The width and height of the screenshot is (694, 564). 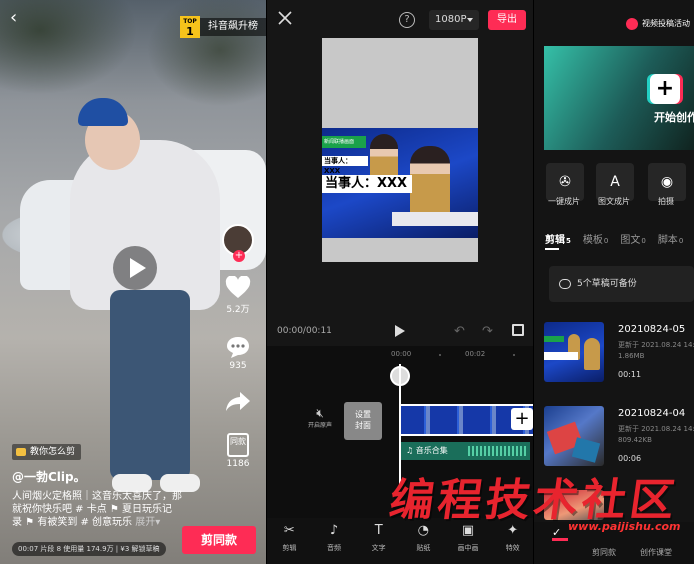 I want to click on start-creating-card: + 开始创作, so click(x=619, y=98).